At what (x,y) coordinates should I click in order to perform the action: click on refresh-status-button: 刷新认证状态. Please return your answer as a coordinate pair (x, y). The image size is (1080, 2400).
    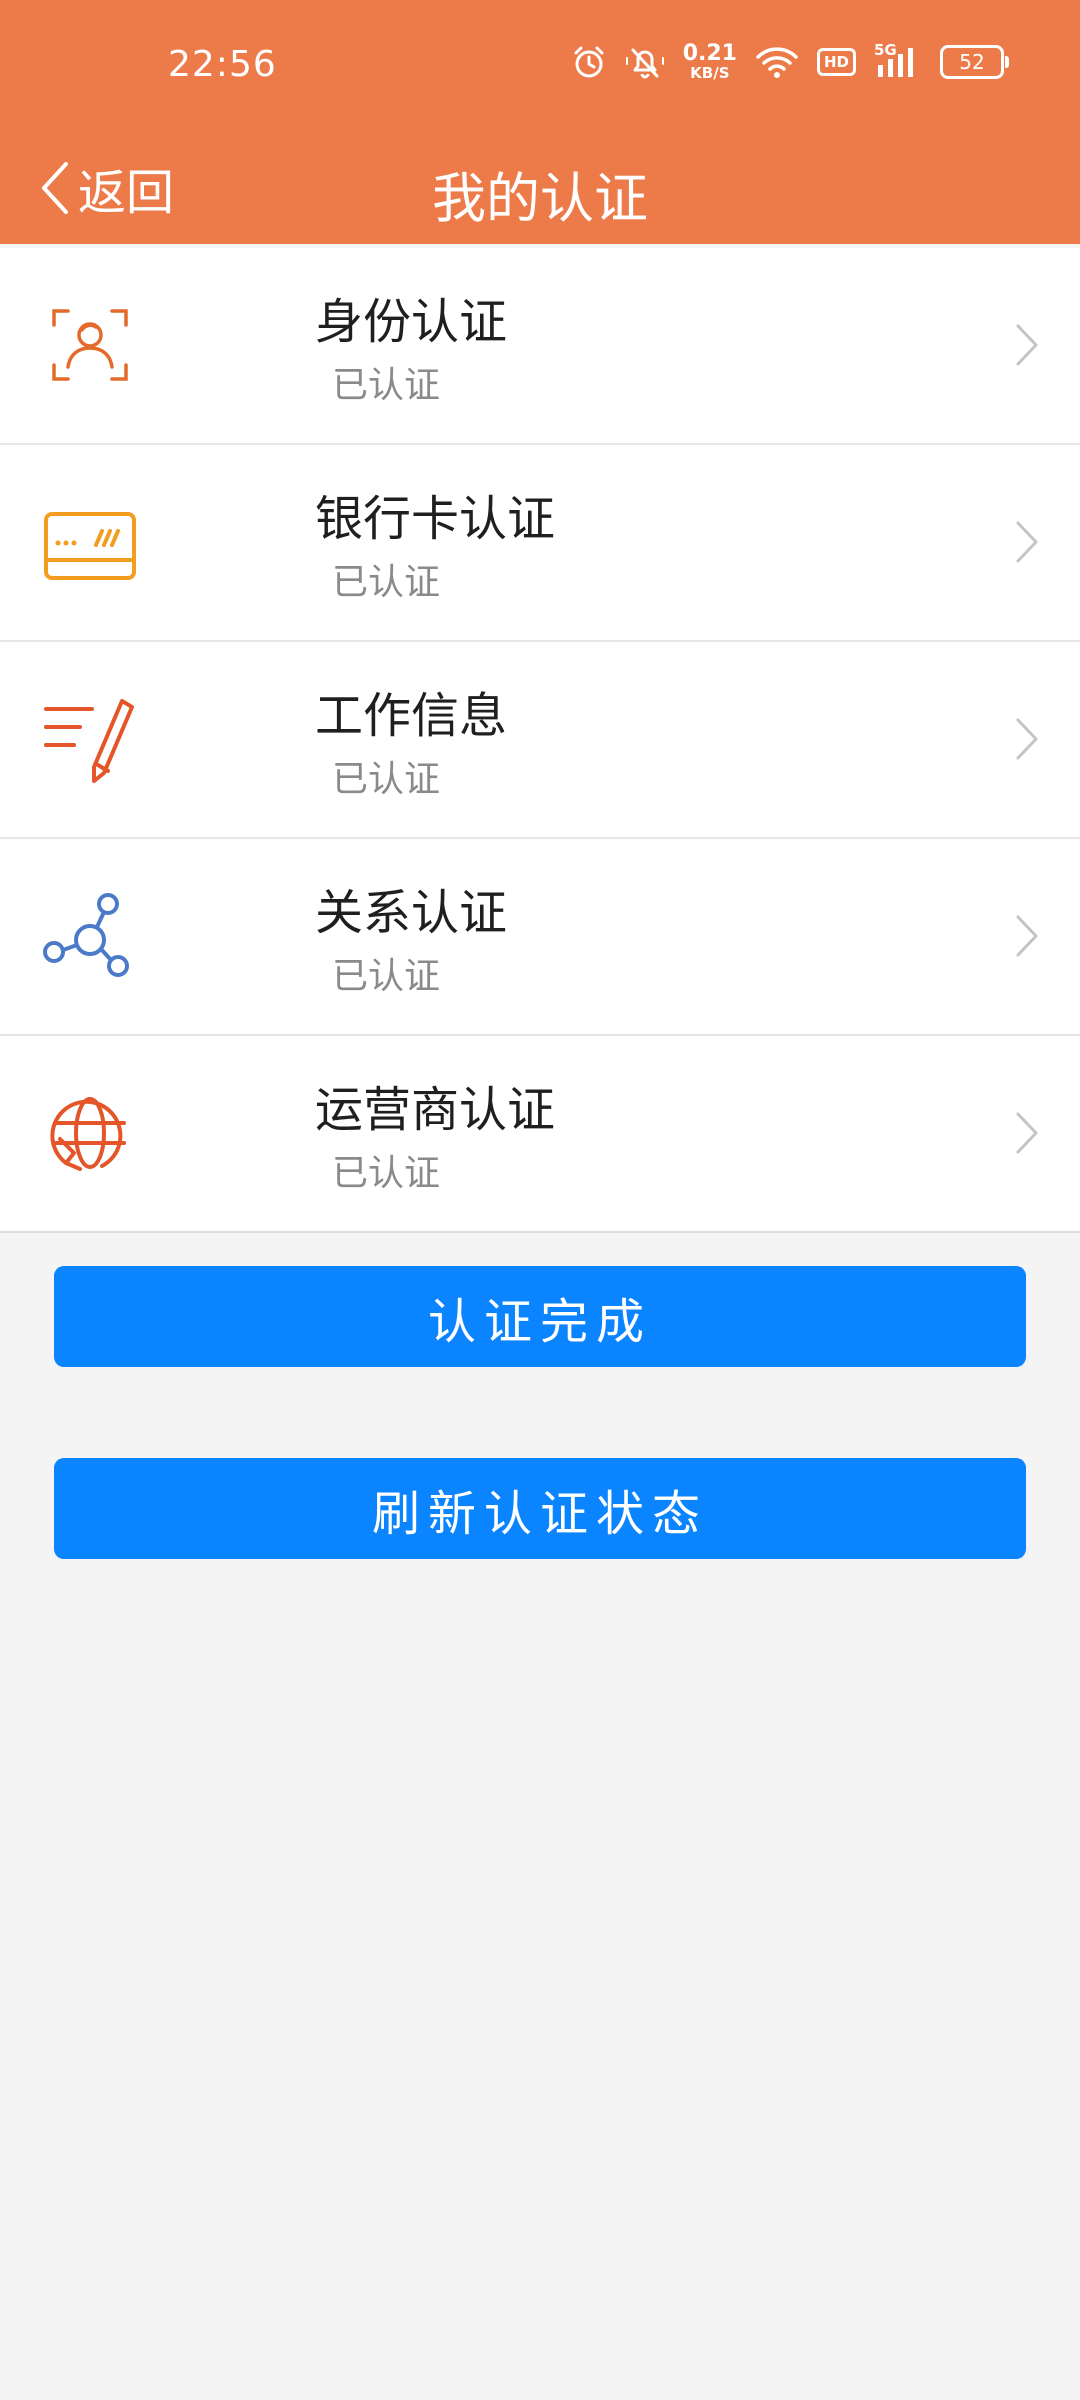
    Looking at the image, I should click on (540, 1508).